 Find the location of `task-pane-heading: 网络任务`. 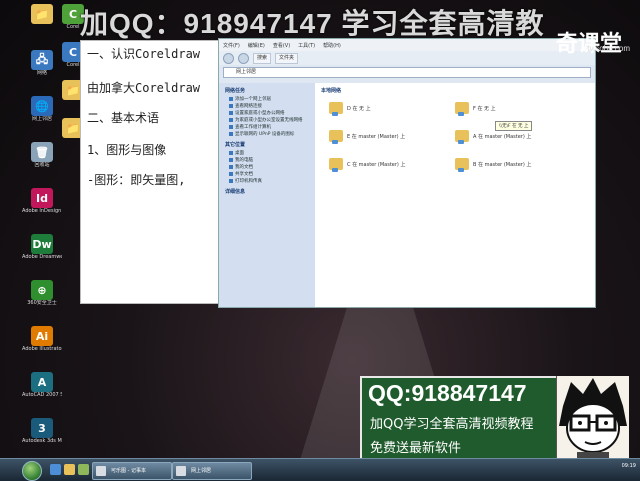

task-pane-heading: 网络任务 is located at coordinates (270, 90).